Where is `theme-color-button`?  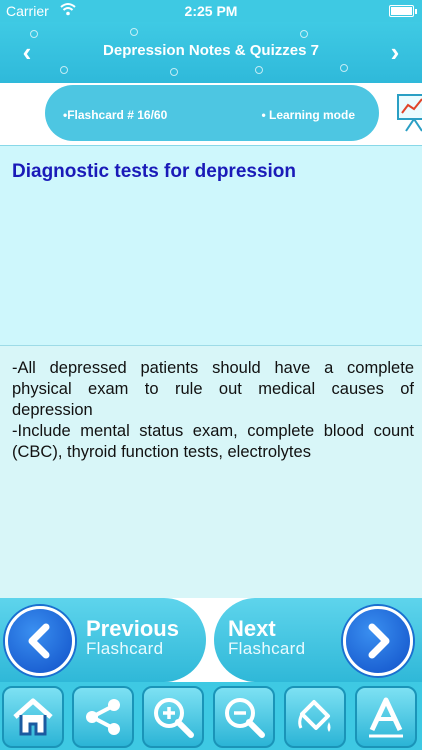 theme-color-button is located at coordinates (315, 717).